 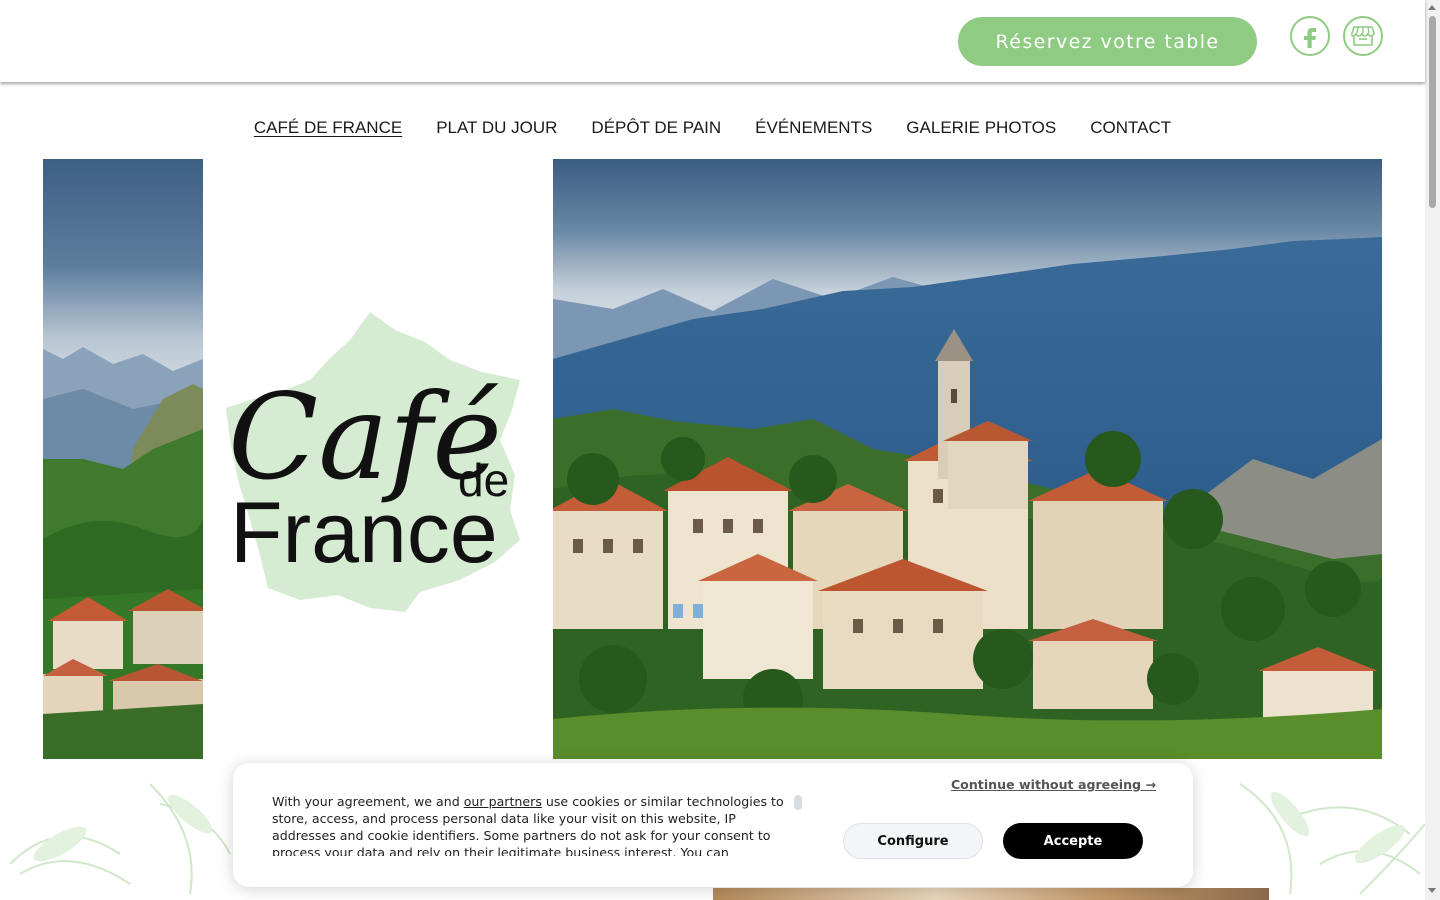 I want to click on logo-word-france: France, so click(x=364, y=533).